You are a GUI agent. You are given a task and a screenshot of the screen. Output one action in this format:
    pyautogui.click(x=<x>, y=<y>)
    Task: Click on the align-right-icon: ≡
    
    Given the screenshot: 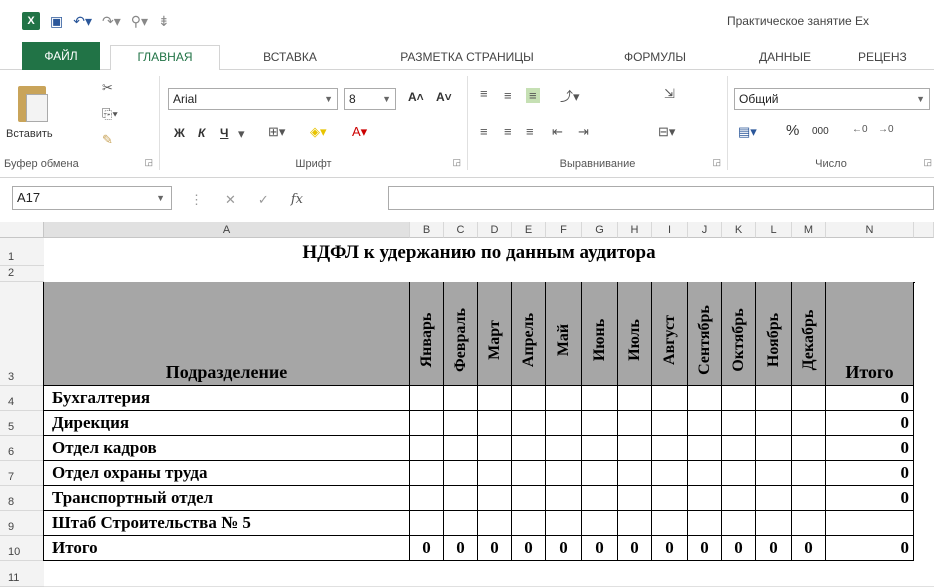 What is the action you would take?
    pyautogui.click(x=530, y=131)
    